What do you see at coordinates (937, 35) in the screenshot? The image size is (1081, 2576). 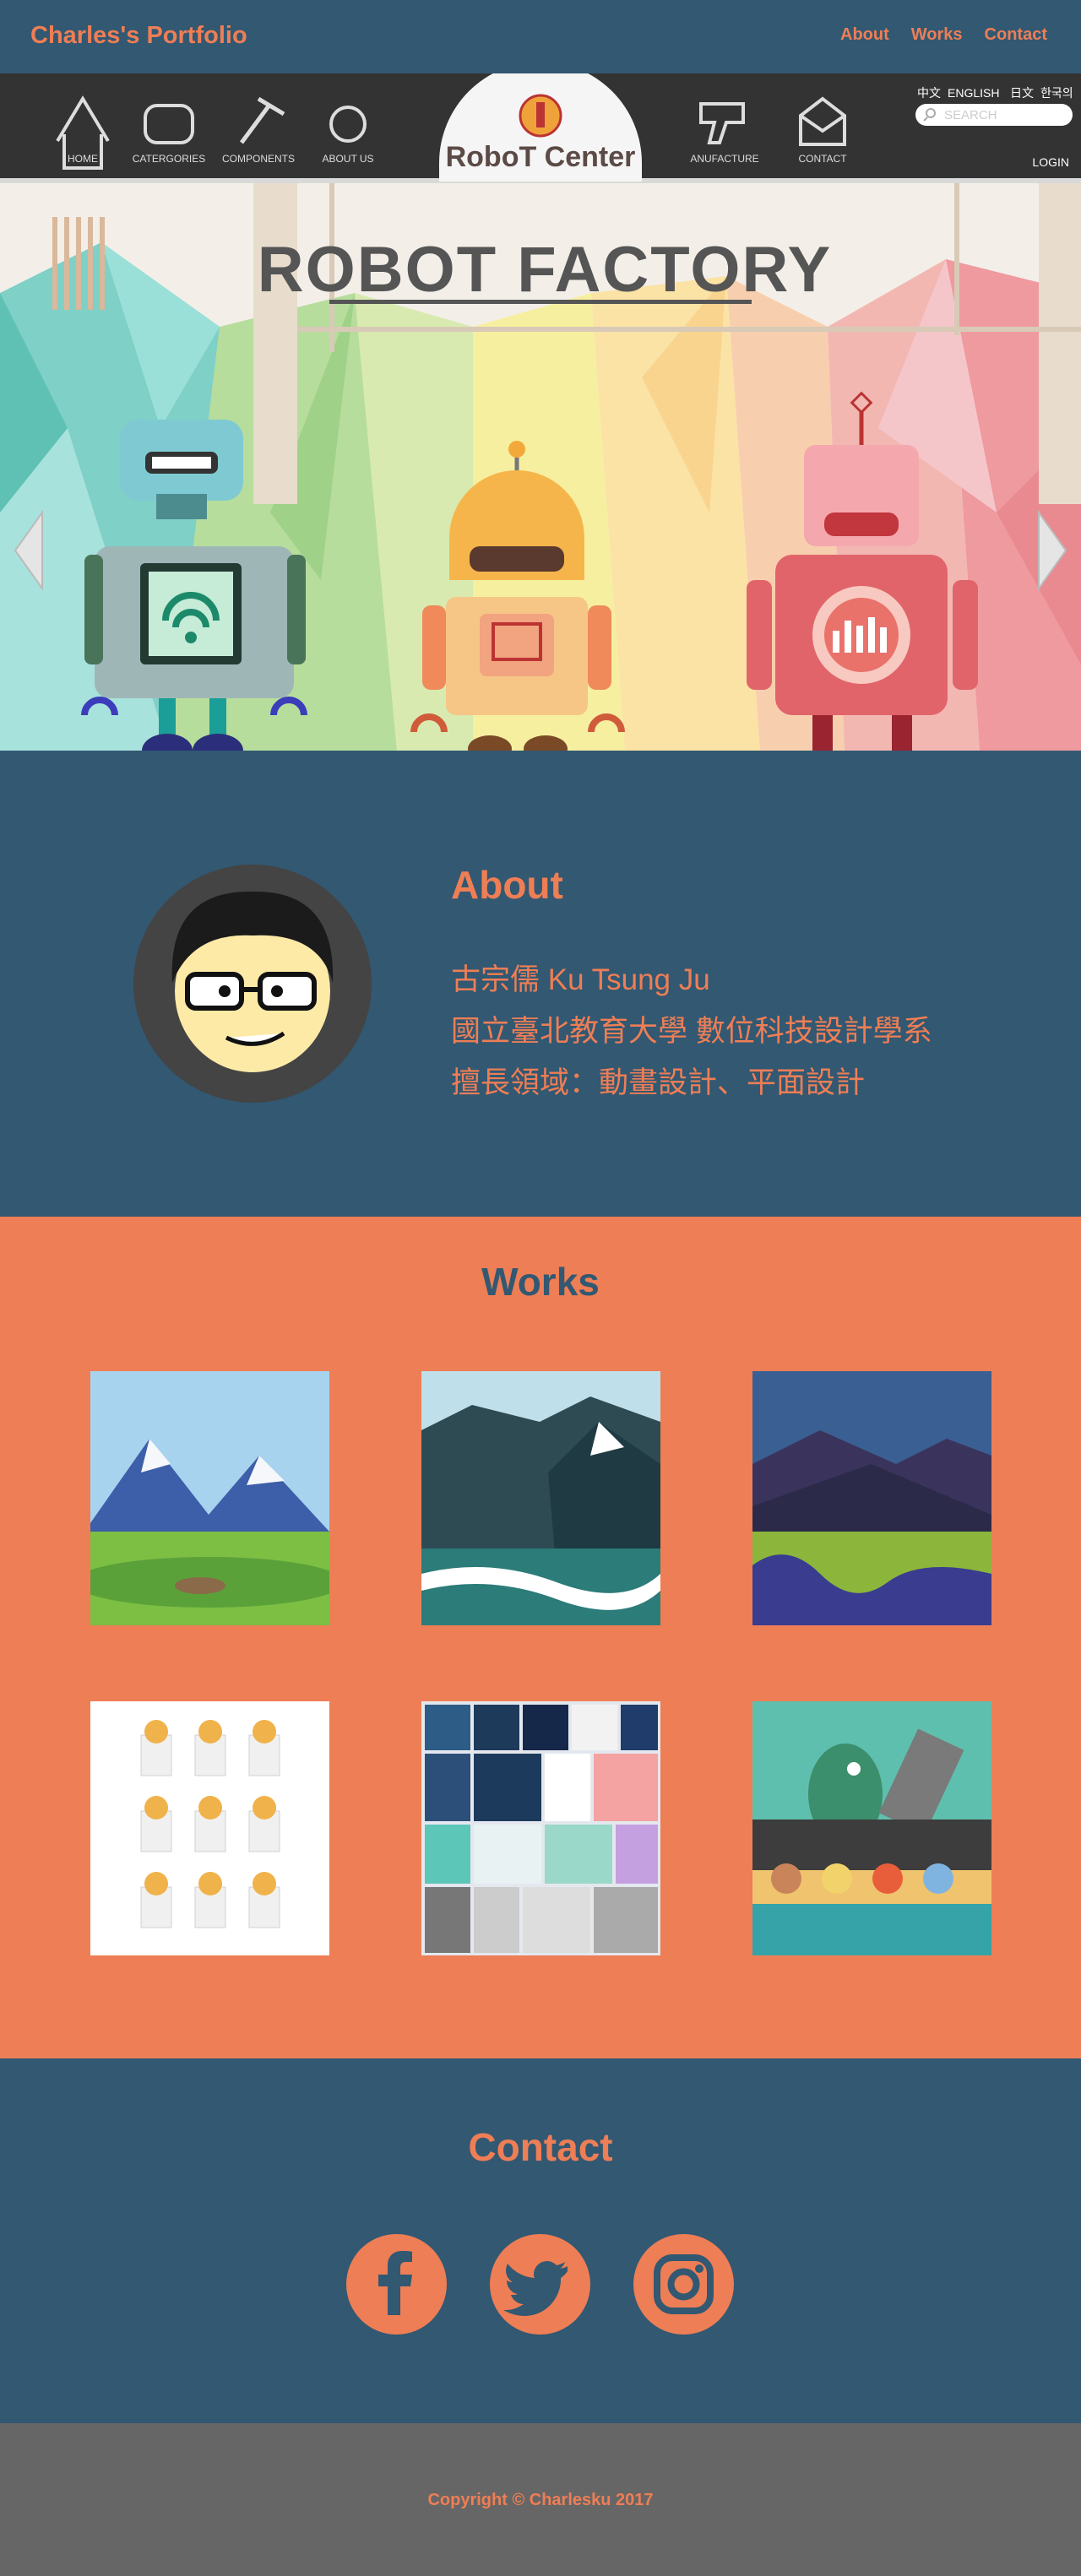 I see `nav-works-link: Works` at bounding box center [937, 35].